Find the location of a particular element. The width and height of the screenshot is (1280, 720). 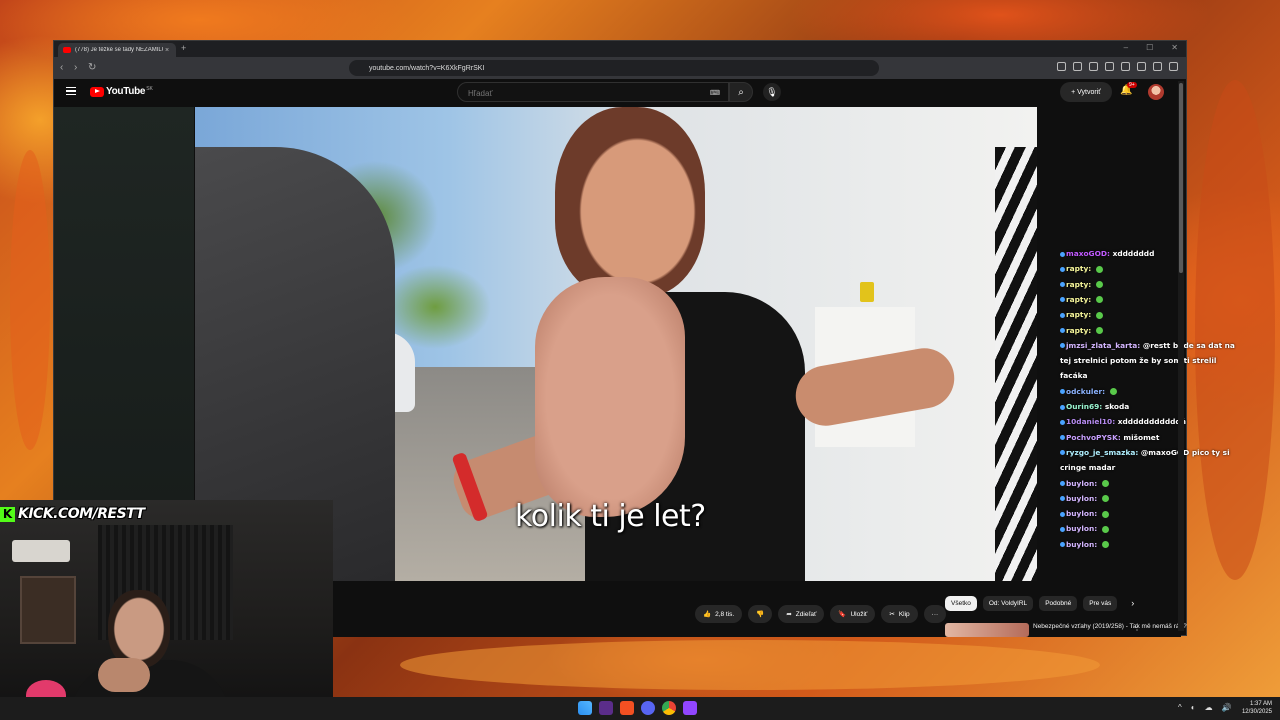

maximize-button: ☐ is located at coordinates (1149, 47).